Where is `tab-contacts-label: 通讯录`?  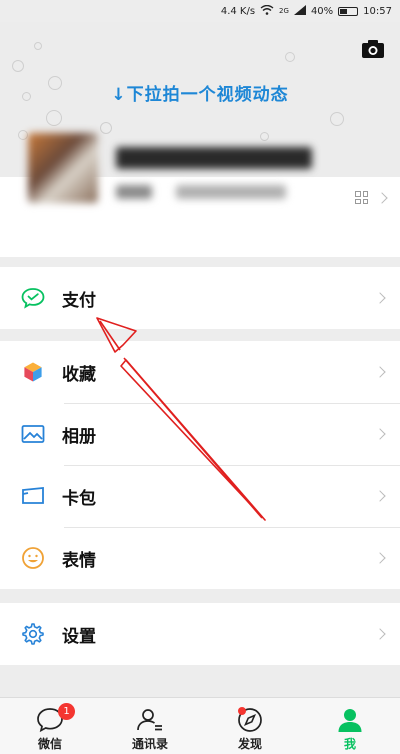 tab-contacts-label: 通讯录 is located at coordinates (149, 744).